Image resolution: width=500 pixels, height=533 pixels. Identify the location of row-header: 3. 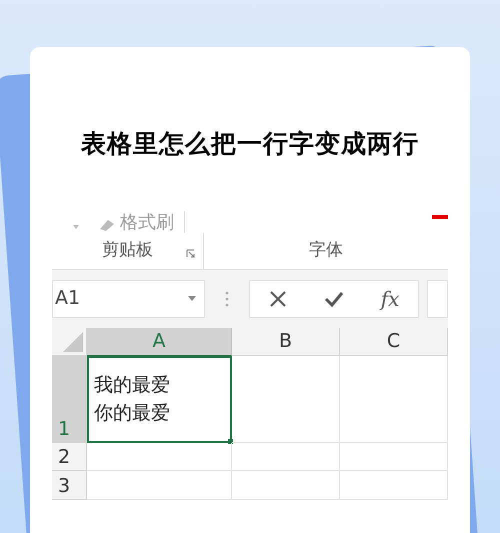
(69, 485).